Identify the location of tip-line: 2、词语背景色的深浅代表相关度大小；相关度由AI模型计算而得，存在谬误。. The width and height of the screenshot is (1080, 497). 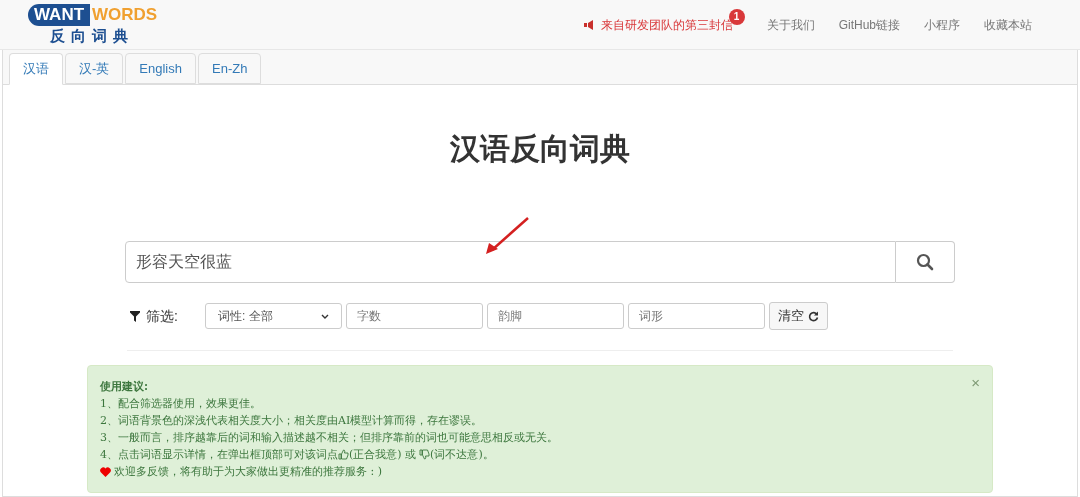
(291, 421).